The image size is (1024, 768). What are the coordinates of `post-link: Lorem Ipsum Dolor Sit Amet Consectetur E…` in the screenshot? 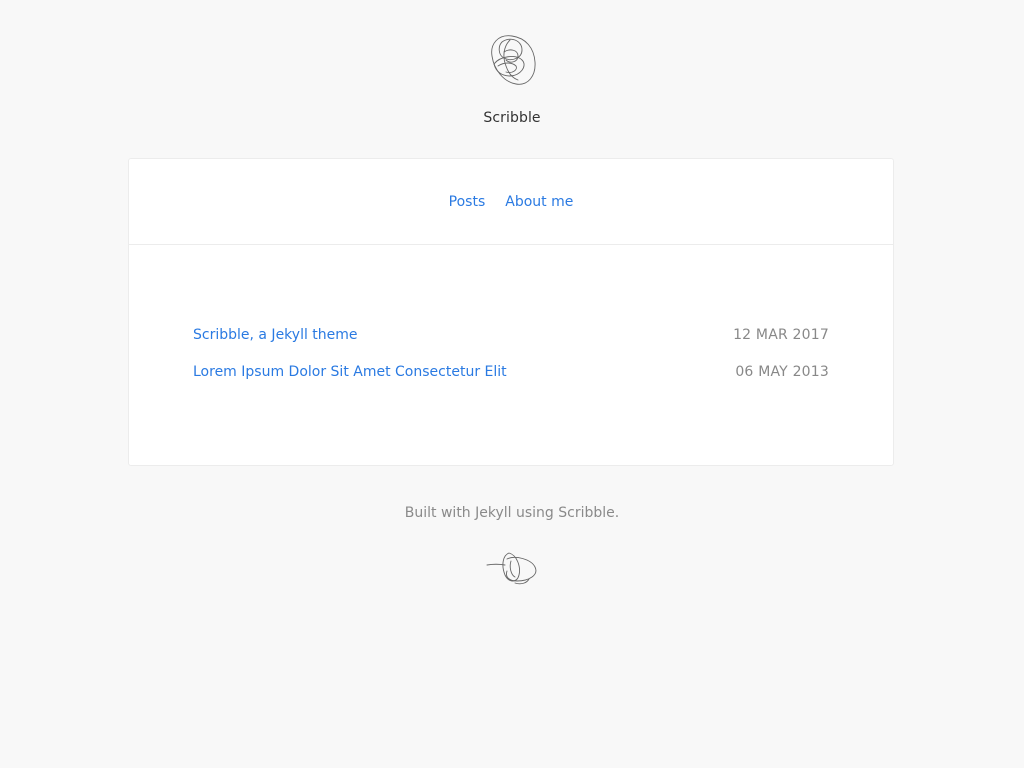 It's located at (350, 372).